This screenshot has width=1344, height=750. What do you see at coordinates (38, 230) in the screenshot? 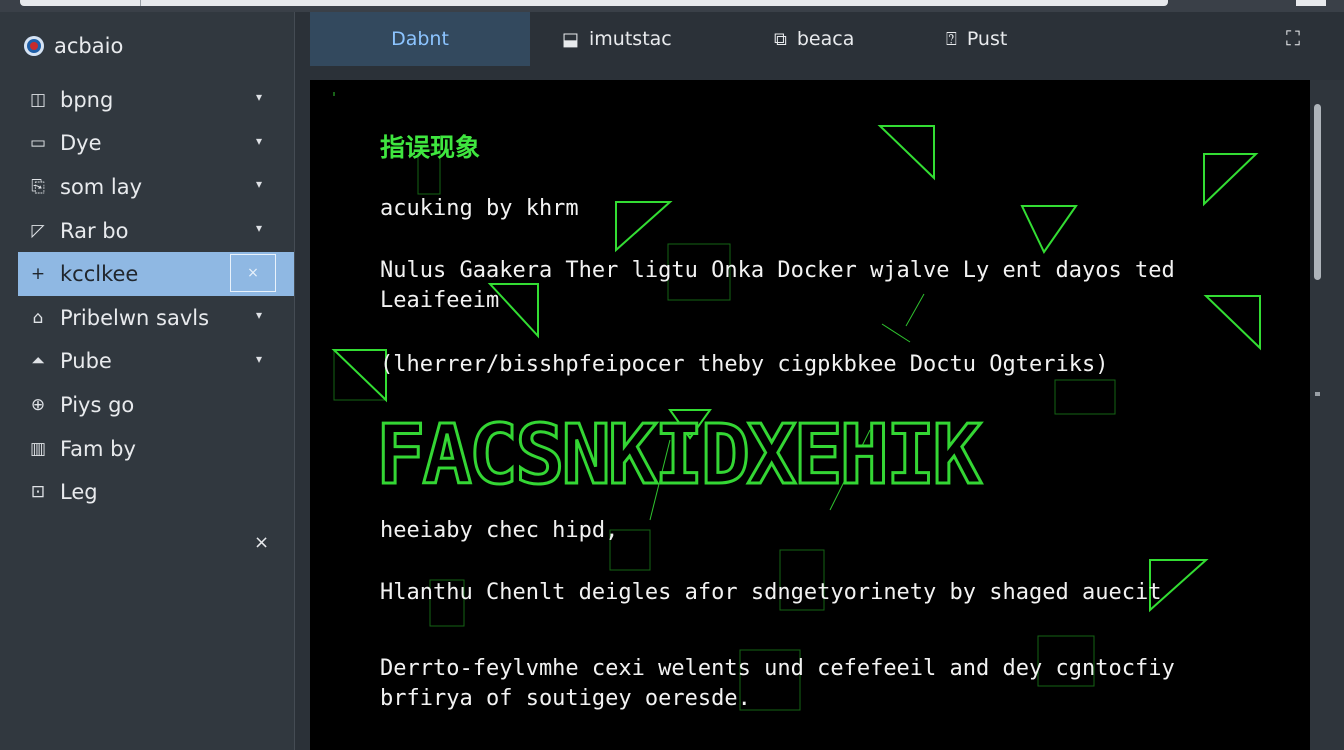
I see `note-icon: ◸` at bounding box center [38, 230].